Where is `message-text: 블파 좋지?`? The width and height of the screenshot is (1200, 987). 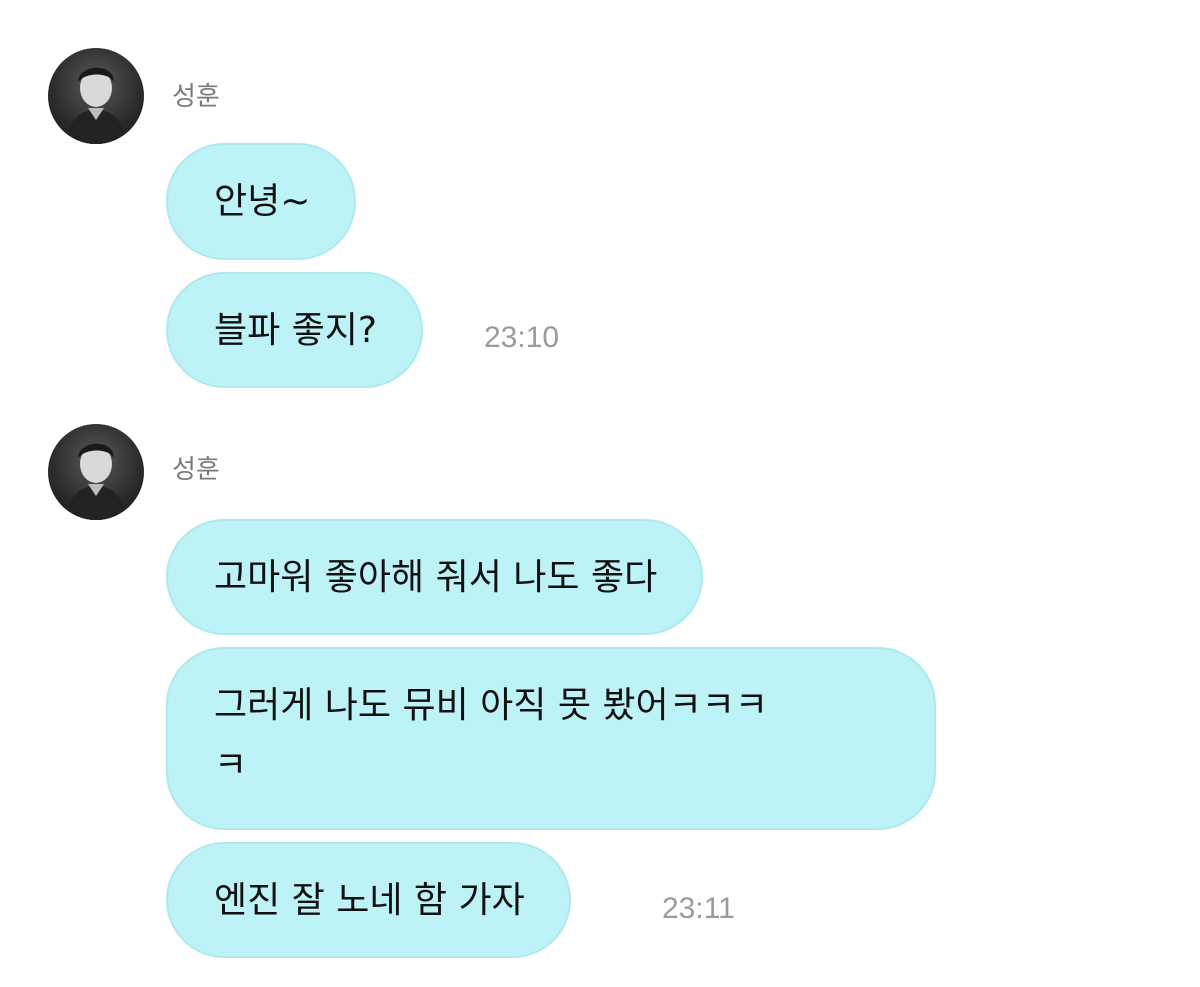
message-text: 블파 좋지? is located at coordinates (296, 330).